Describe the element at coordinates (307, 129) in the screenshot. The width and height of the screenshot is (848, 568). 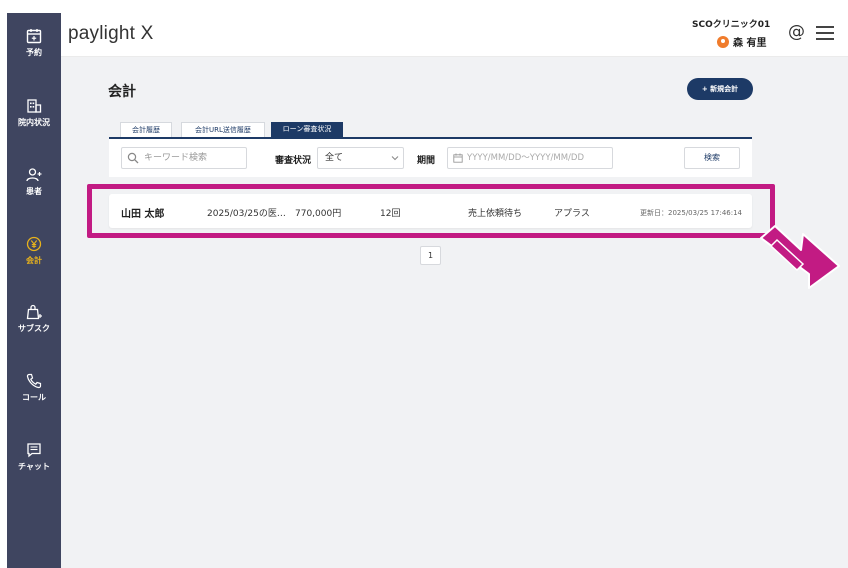
I see `tab-loan-review-status: ローン審査状況` at that location.